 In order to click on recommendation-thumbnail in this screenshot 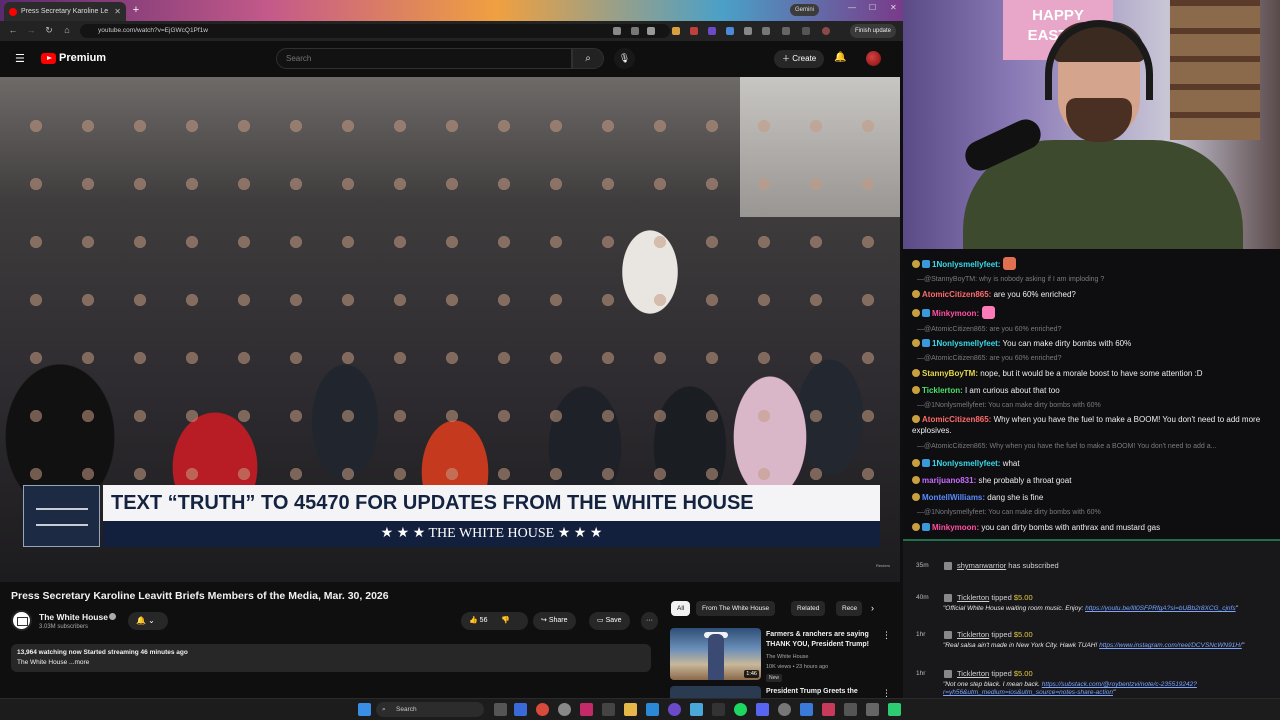, I will do `click(715, 692)`.